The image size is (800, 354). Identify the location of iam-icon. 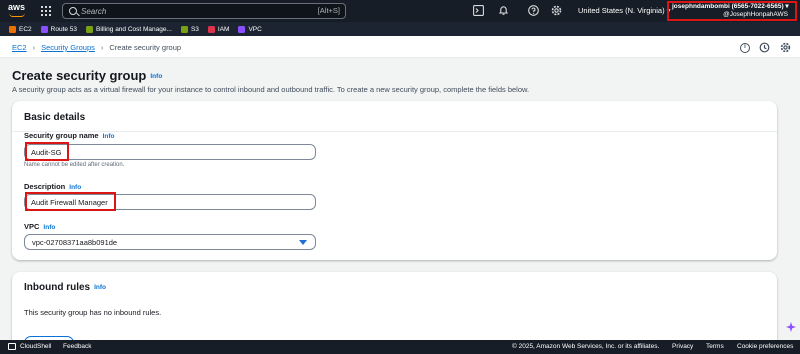
(211, 29).